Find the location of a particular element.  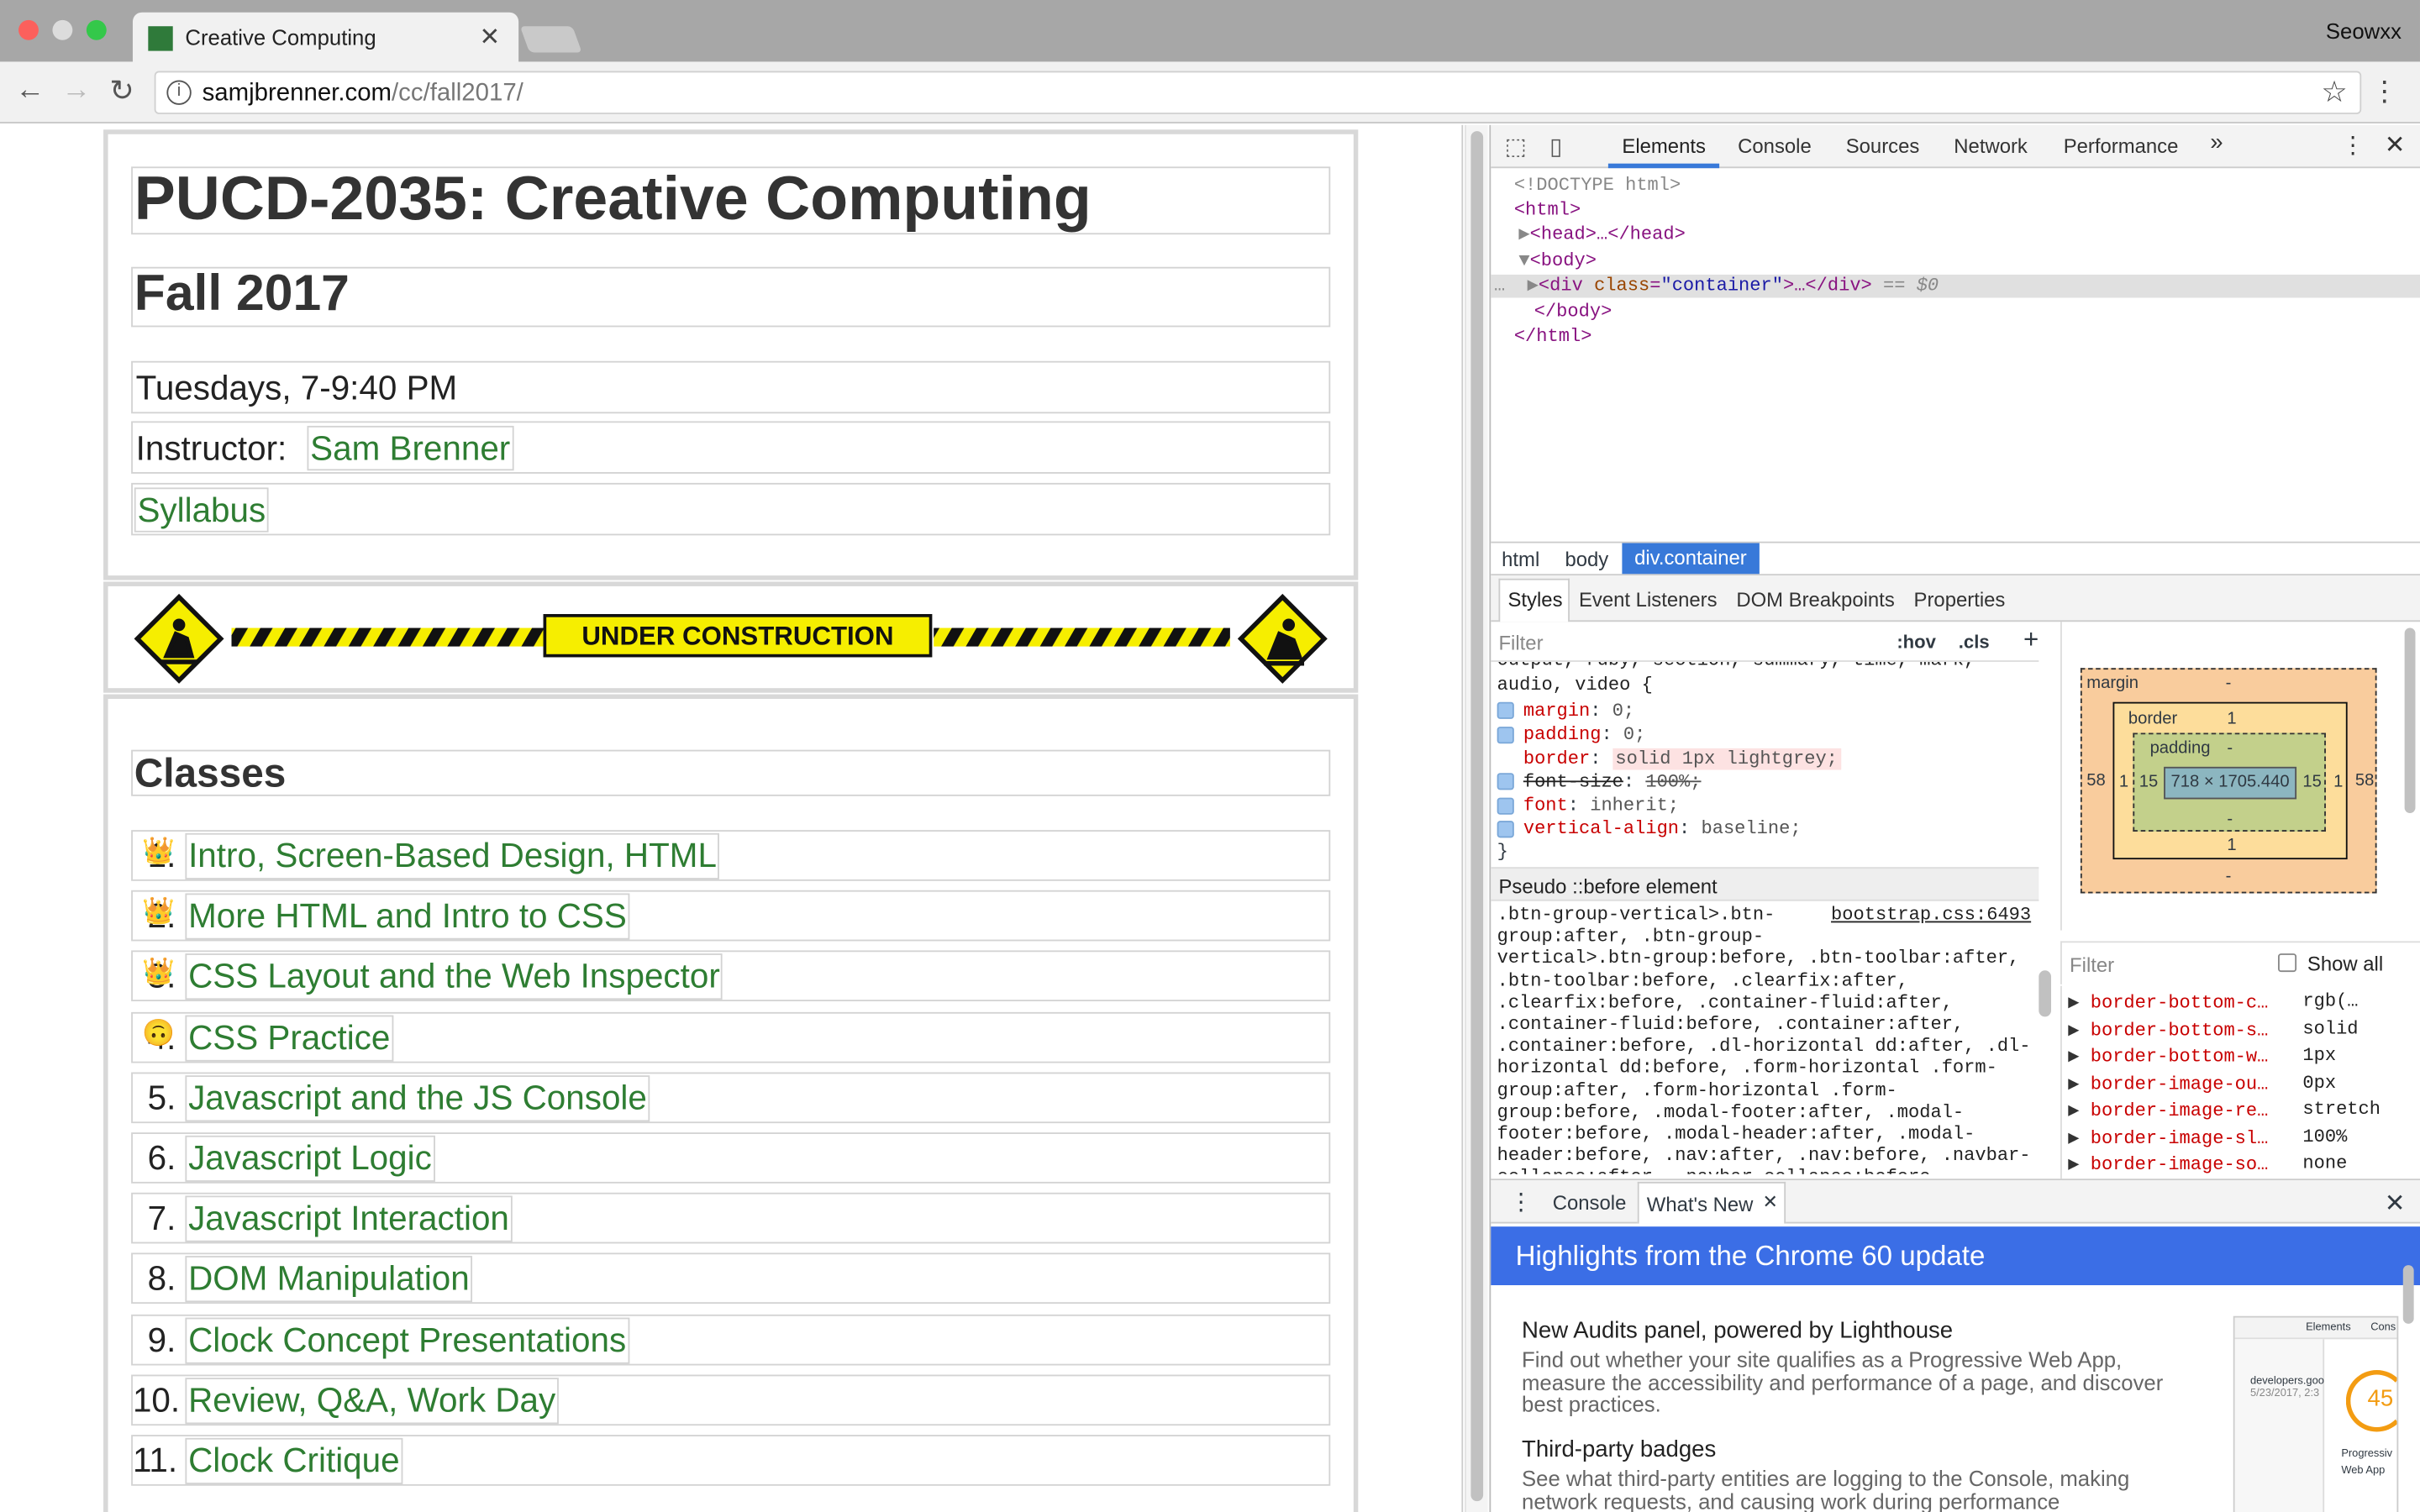

scrollbar-thumb is located at coordinates (1477, 816).